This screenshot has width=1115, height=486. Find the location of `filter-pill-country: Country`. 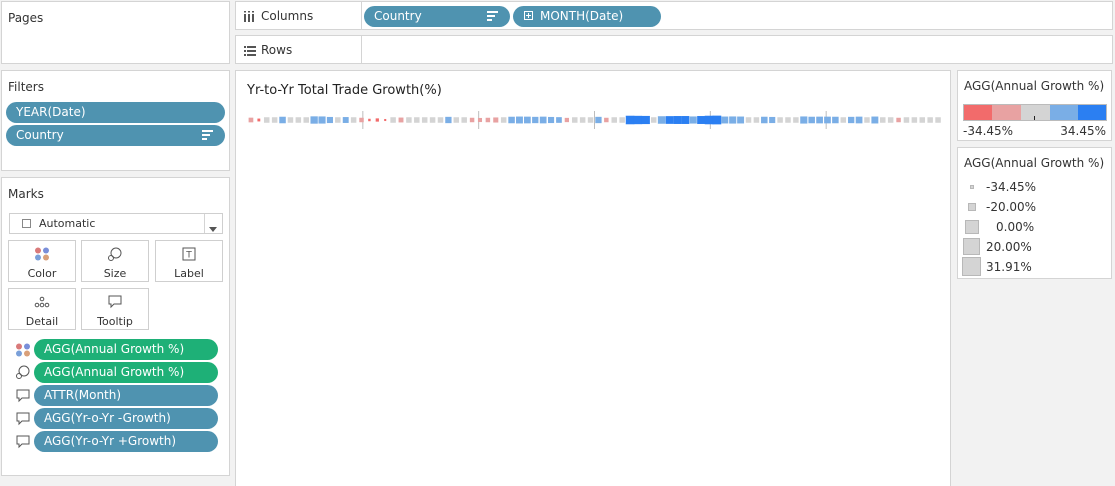

filter-pill-country: Country is located at coordinates (115, 135).